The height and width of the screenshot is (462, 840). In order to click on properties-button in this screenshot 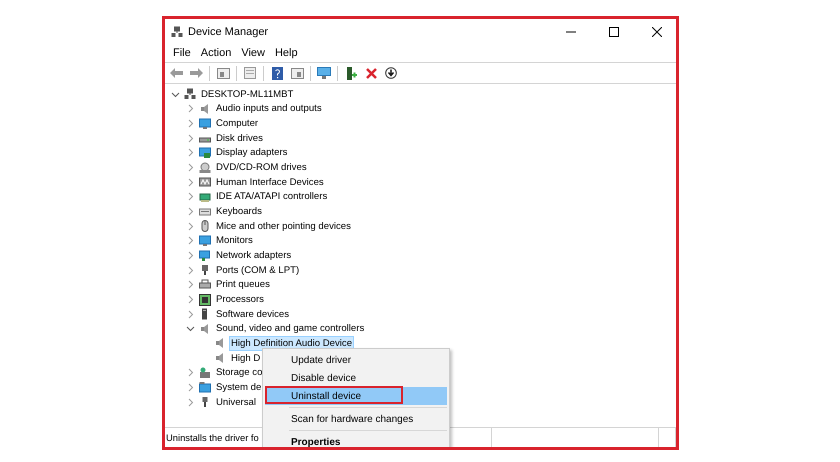, I will do `click(250, 73)`.